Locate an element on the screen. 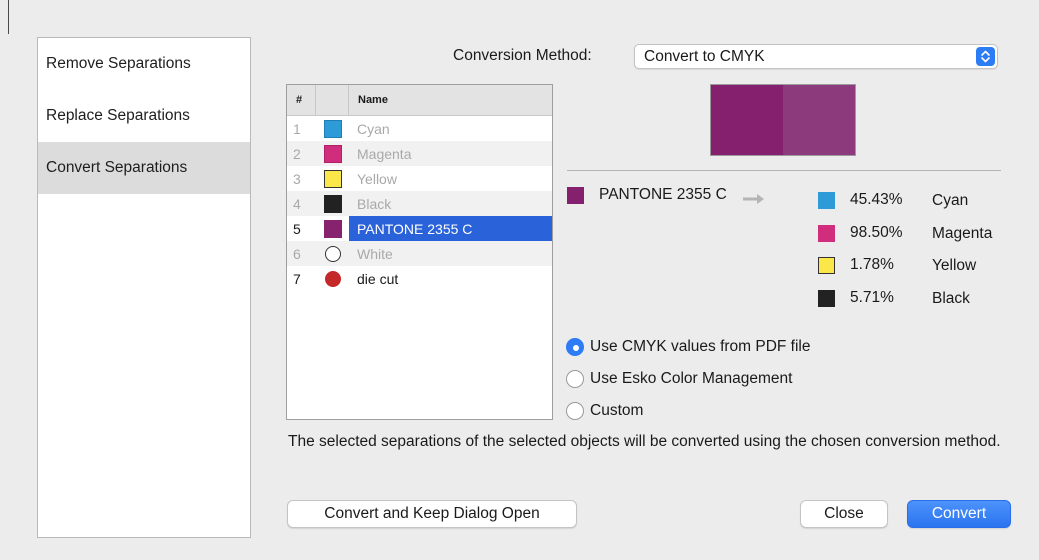 This screenshot has width=1039, height=560. table-row: 3 Yellow is located at coordinates (419, 178).